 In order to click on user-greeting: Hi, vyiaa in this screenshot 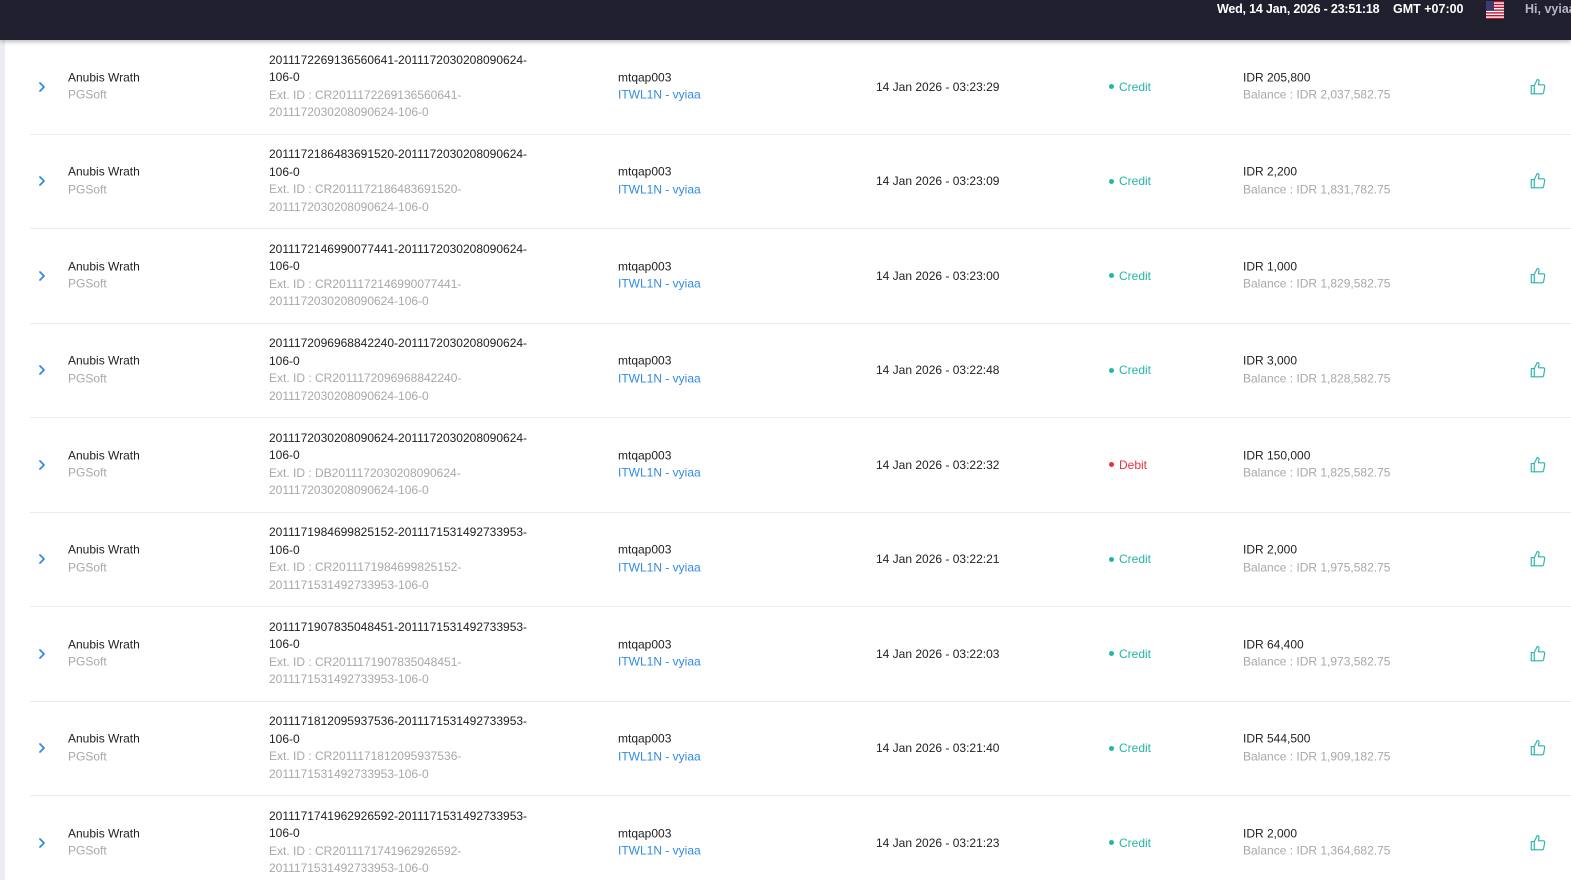, I will do `click(1548, 9)`.